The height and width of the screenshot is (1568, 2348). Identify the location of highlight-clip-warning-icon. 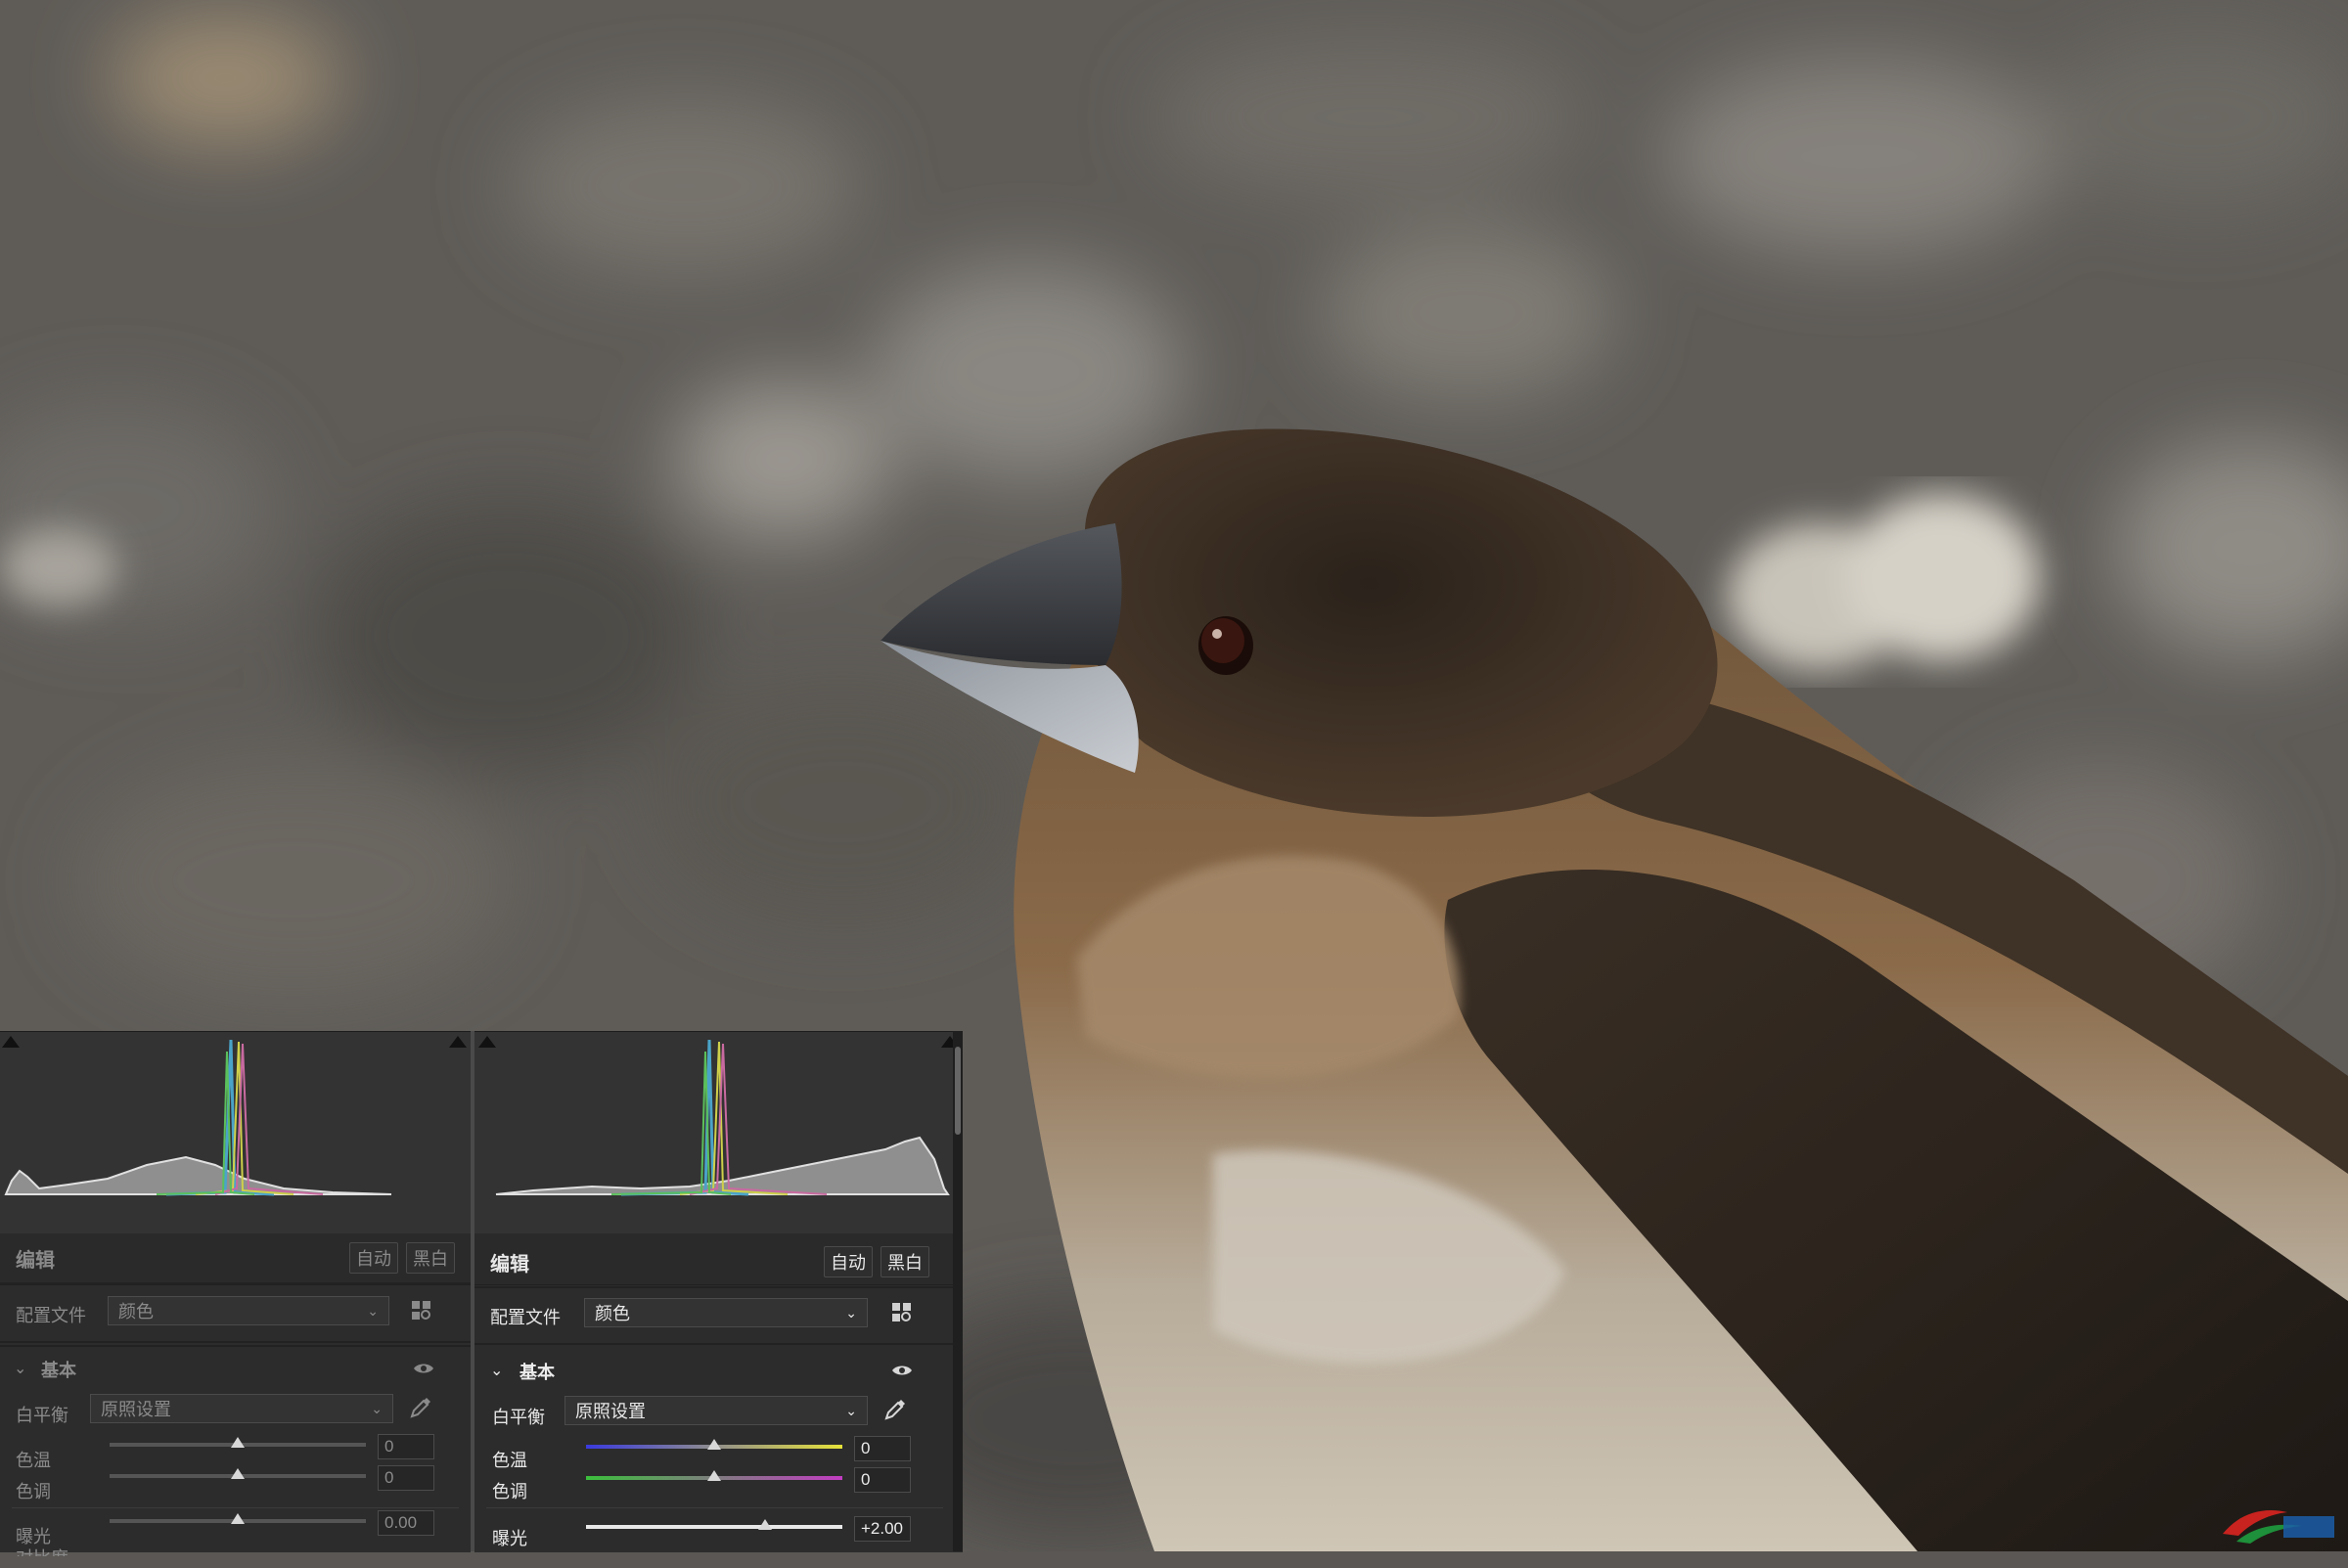
(458, 1042).